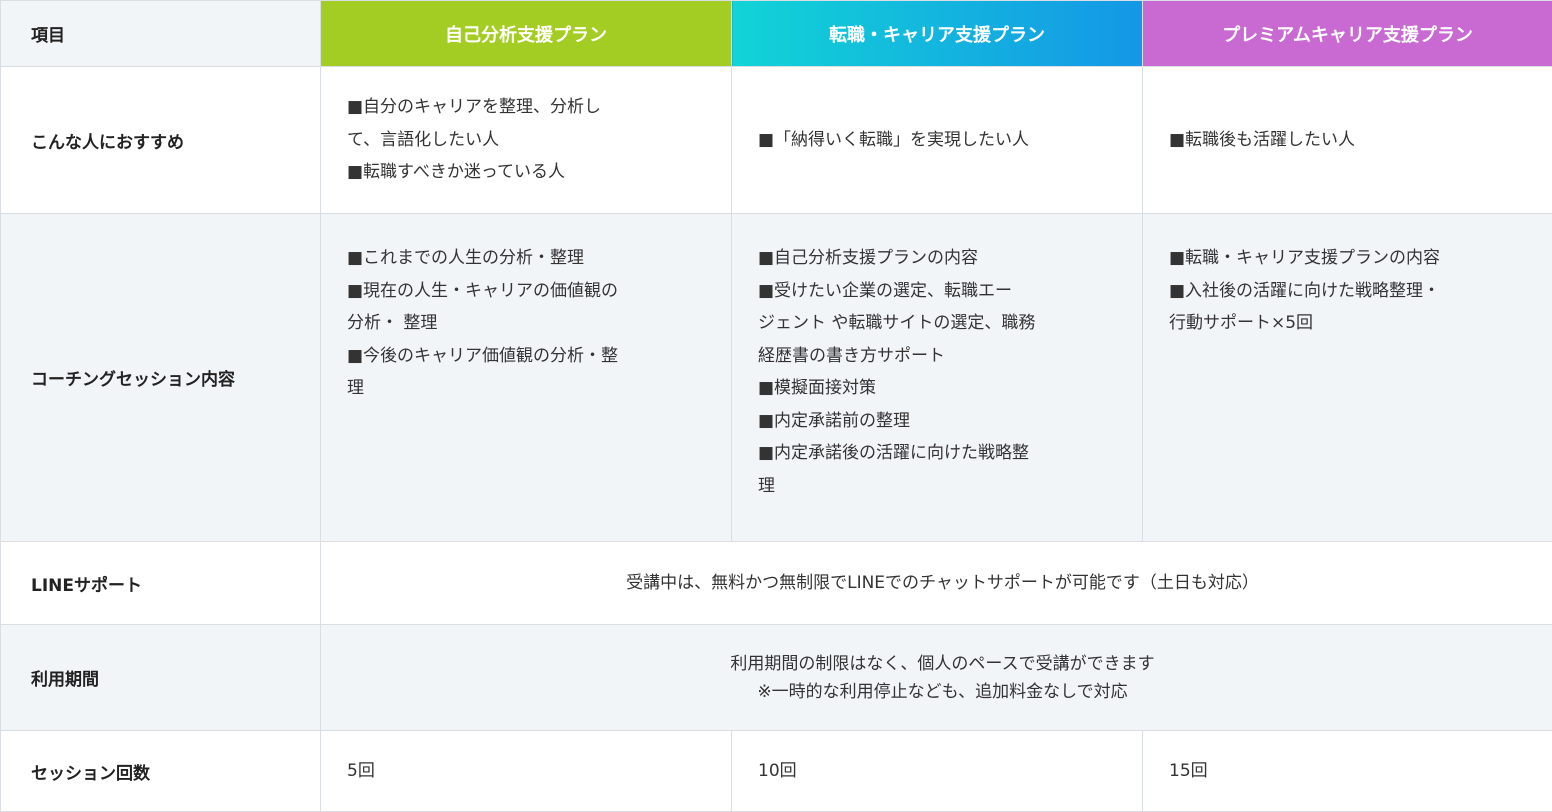  What do you see at coordinates (1347, 771) in the screenshot?
I see `sessions-plan3: 15回` at bounding box center [1347, 771].